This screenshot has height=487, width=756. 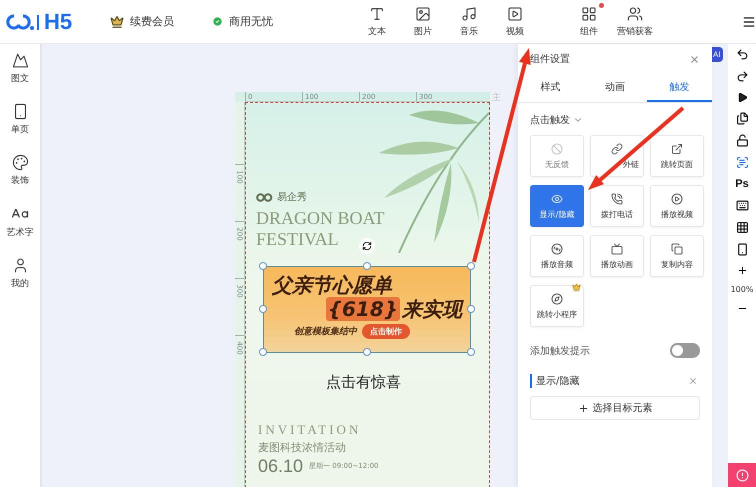 I want to click on crown-icon, so click(x=117, y=21).